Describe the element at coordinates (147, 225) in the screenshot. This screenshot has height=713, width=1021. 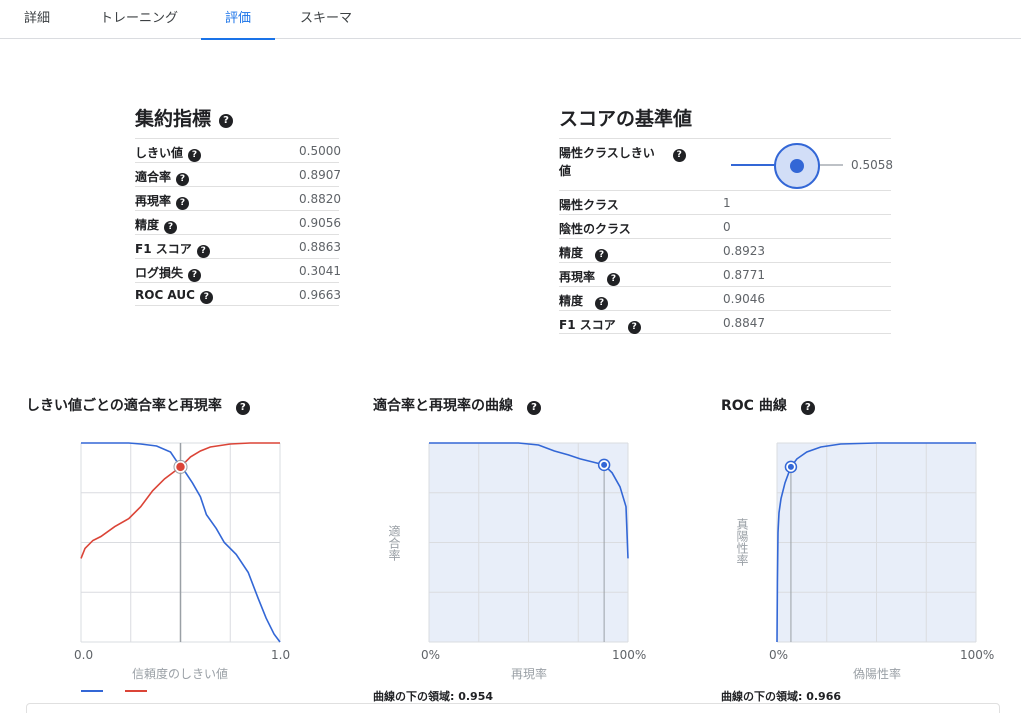
I see `metric-label: 精度` at that location.